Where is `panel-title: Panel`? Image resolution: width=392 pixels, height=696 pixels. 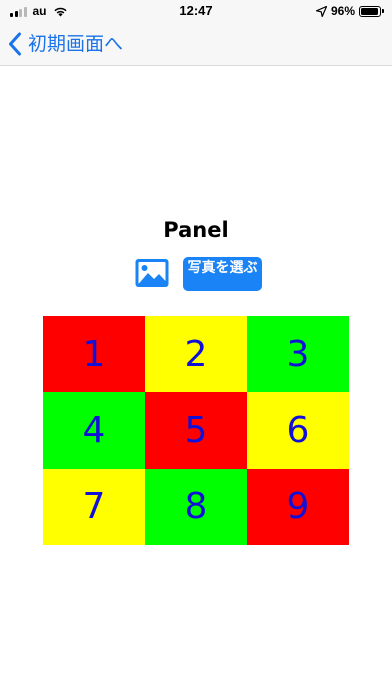
panel-title: Panel is located at coordinates (196, 230).